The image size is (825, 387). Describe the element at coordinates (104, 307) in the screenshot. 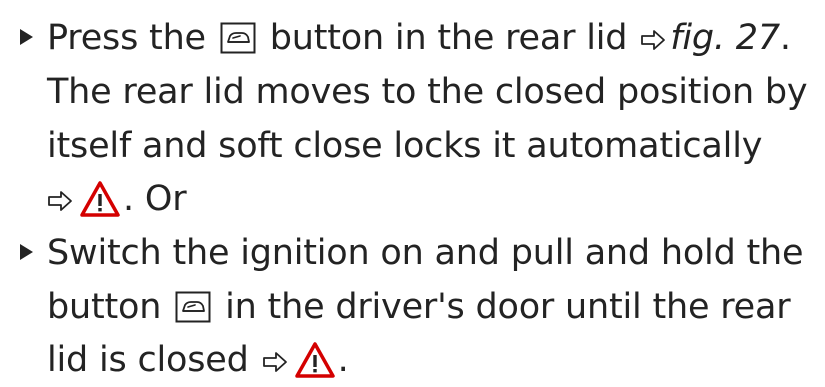

I see `step-2-line-2-text-start: button` at that location.